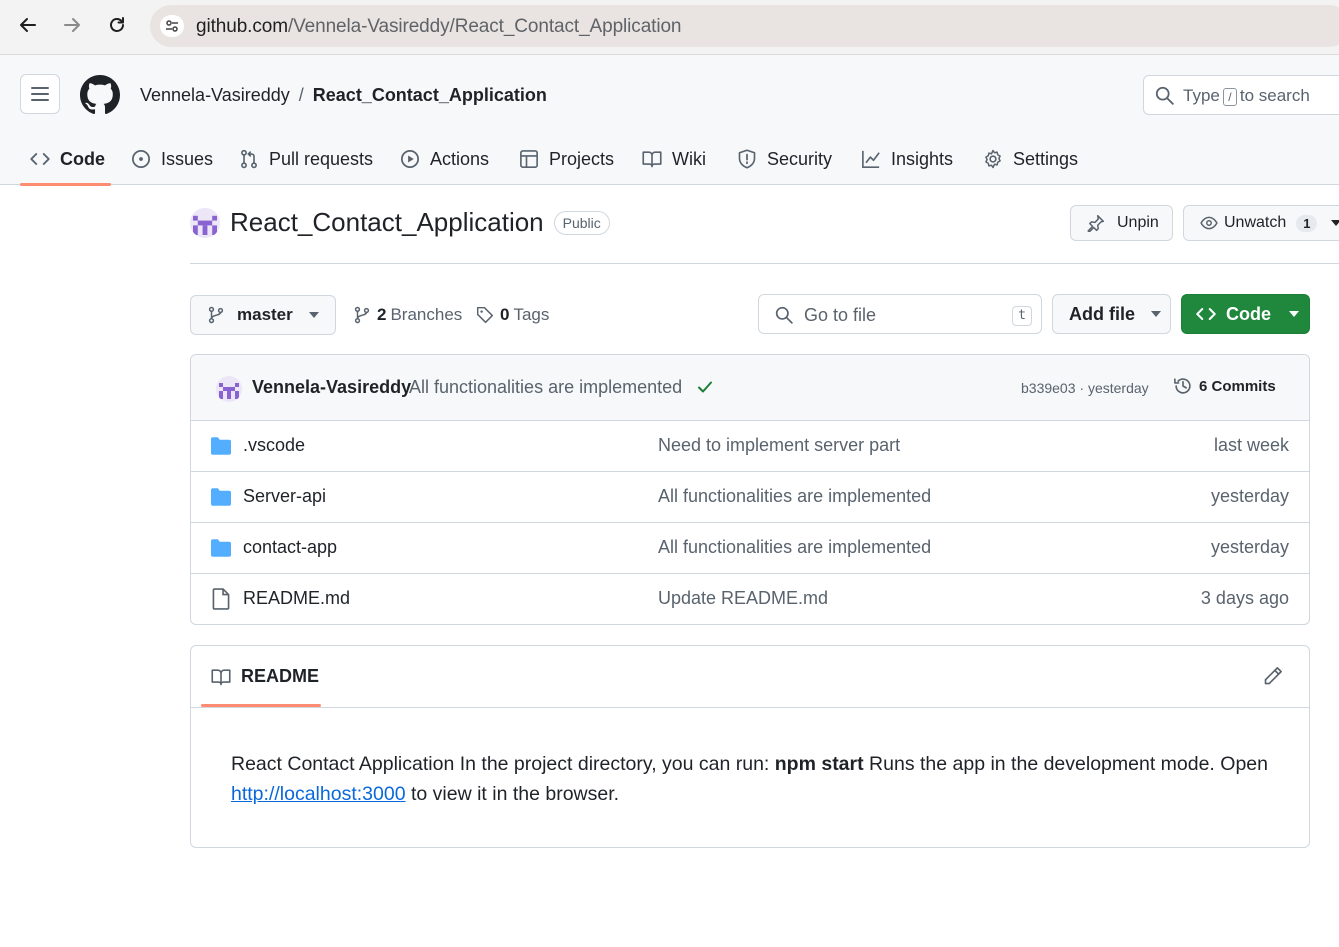 This screenshot has height=947, width=1339. I want to click on tab-actions: Actions, so click(444, 159).